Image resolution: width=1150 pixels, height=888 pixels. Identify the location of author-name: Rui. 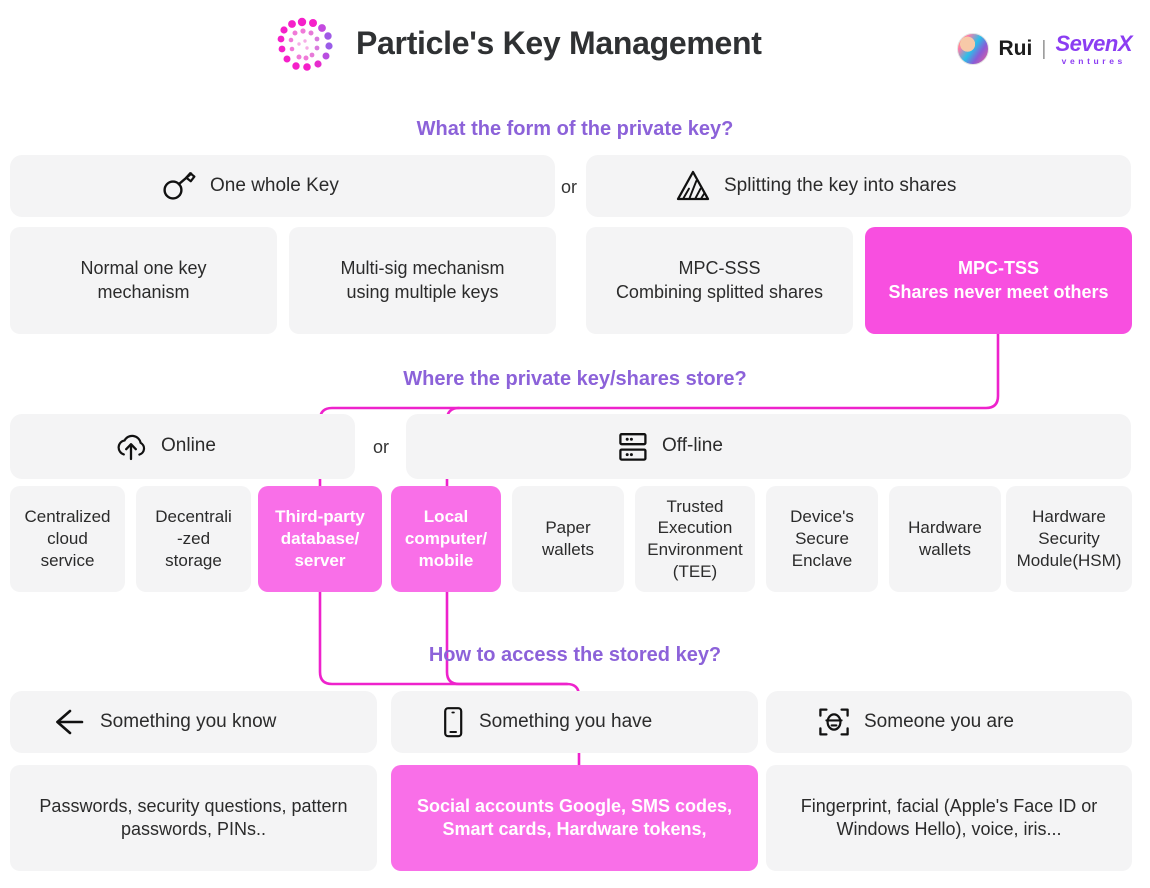
(1015, 48).